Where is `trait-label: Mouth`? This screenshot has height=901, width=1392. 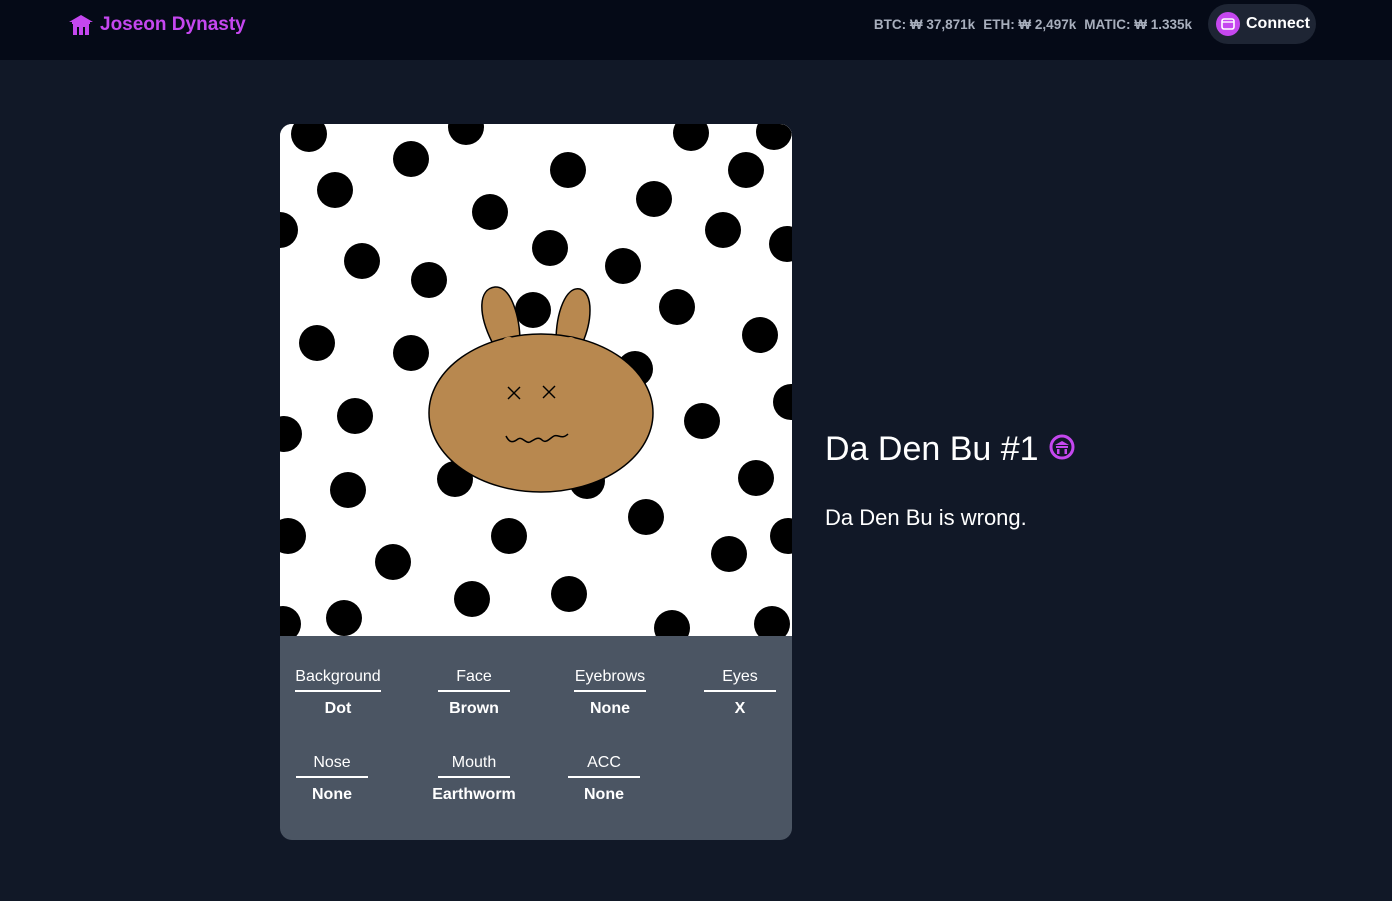 trait-label: Mouth is located at coordinates (474, 766).